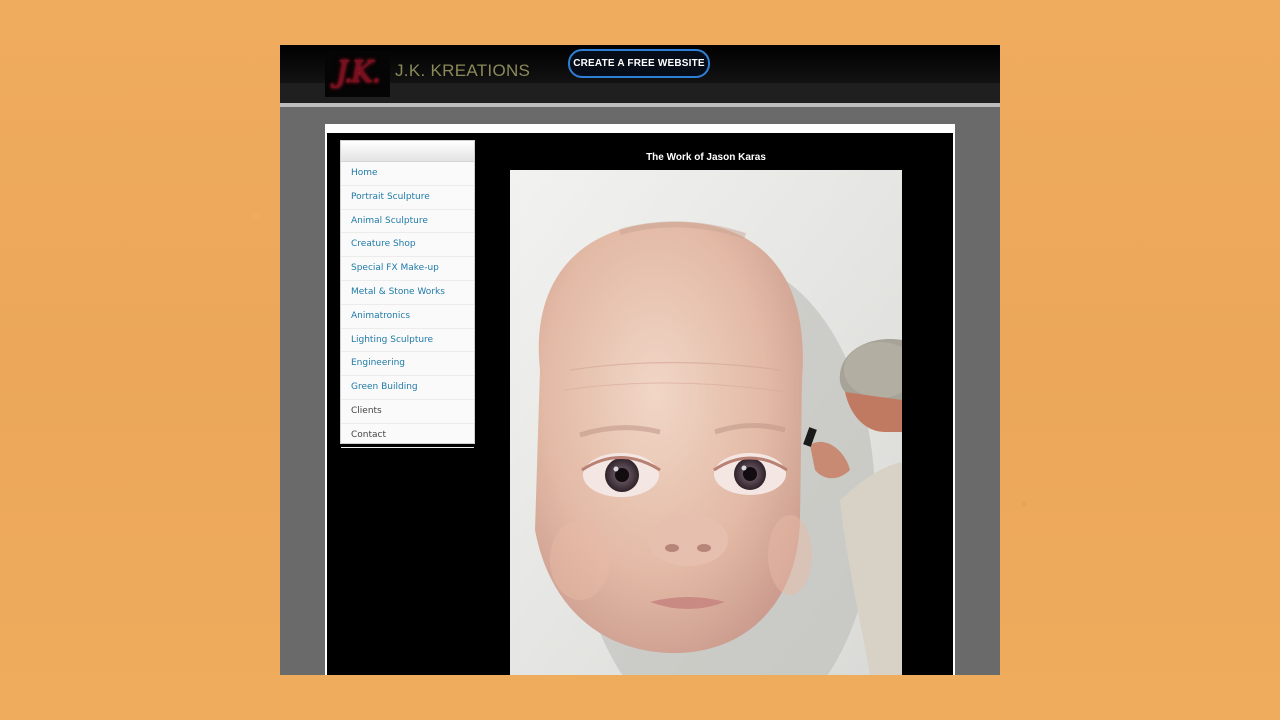 Image resolution: width=1280 pixels, height=720 pixels. I want to click on nav-item-green-building: Green Building, so click(407, 388).